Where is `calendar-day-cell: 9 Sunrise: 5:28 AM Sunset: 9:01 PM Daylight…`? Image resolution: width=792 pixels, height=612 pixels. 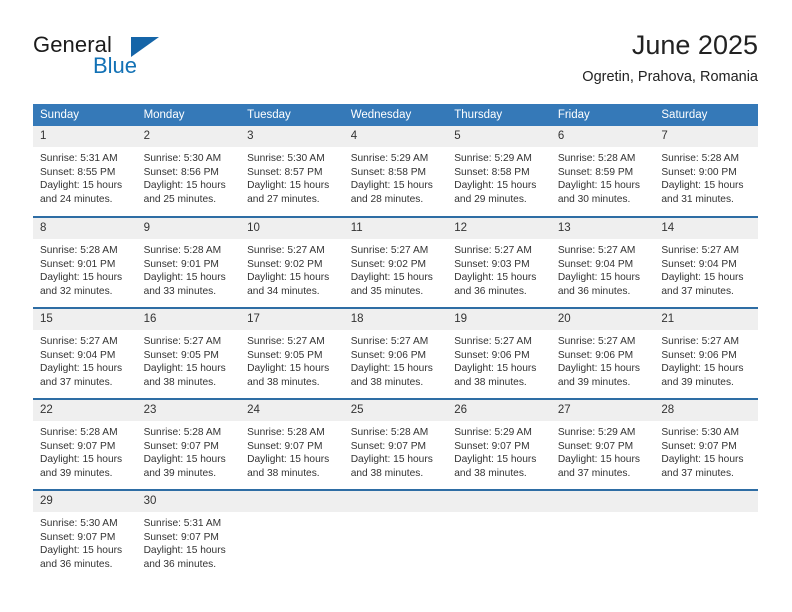
calendar-day-cell: 9 Sunrise: 5:28 AM Sunset: 9:01 PM Daylight… is located at coordinates (188, 262).